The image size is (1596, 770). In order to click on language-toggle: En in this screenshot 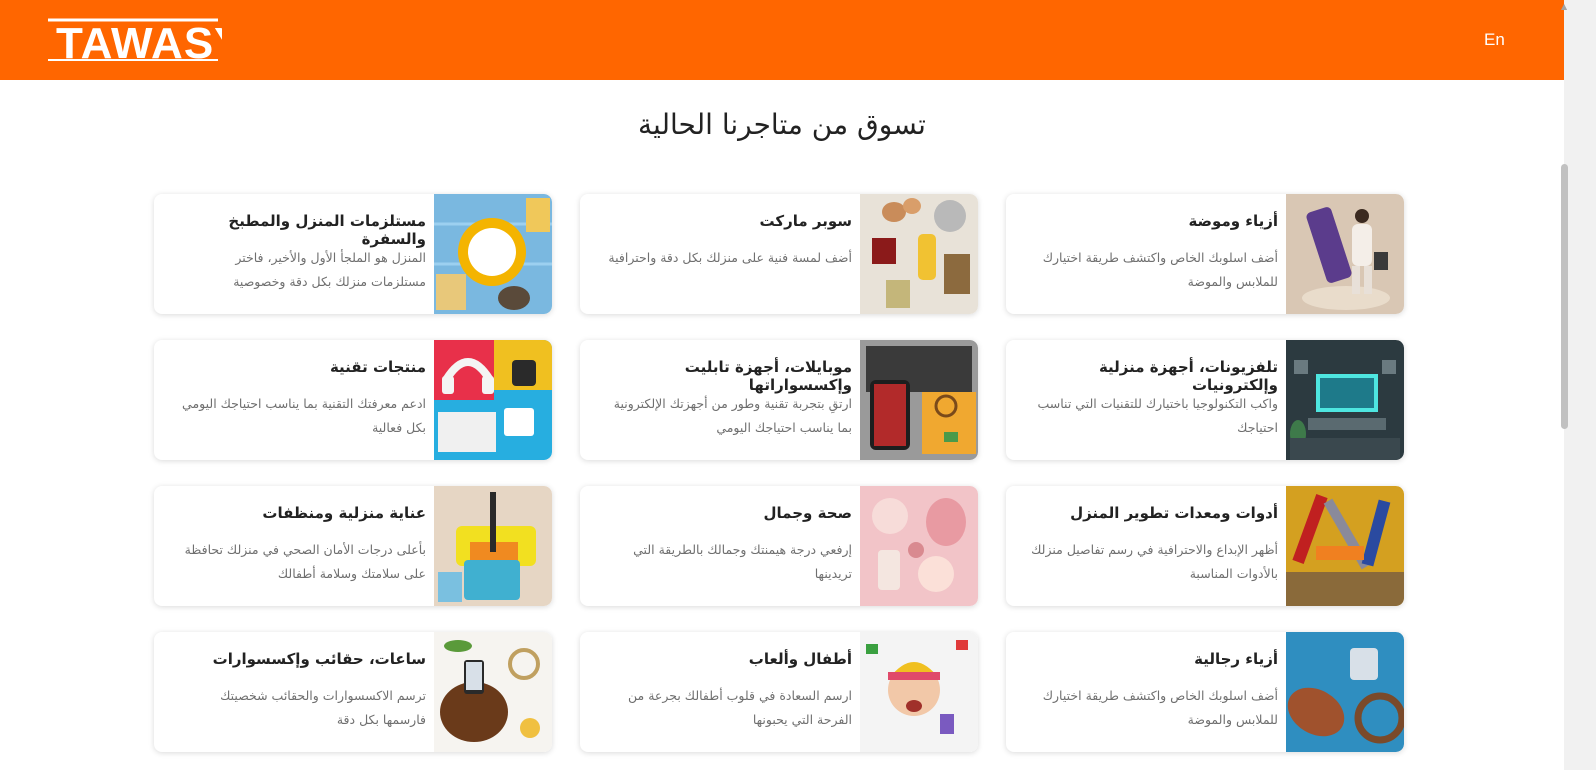, I will do `click(1494, 40)`.